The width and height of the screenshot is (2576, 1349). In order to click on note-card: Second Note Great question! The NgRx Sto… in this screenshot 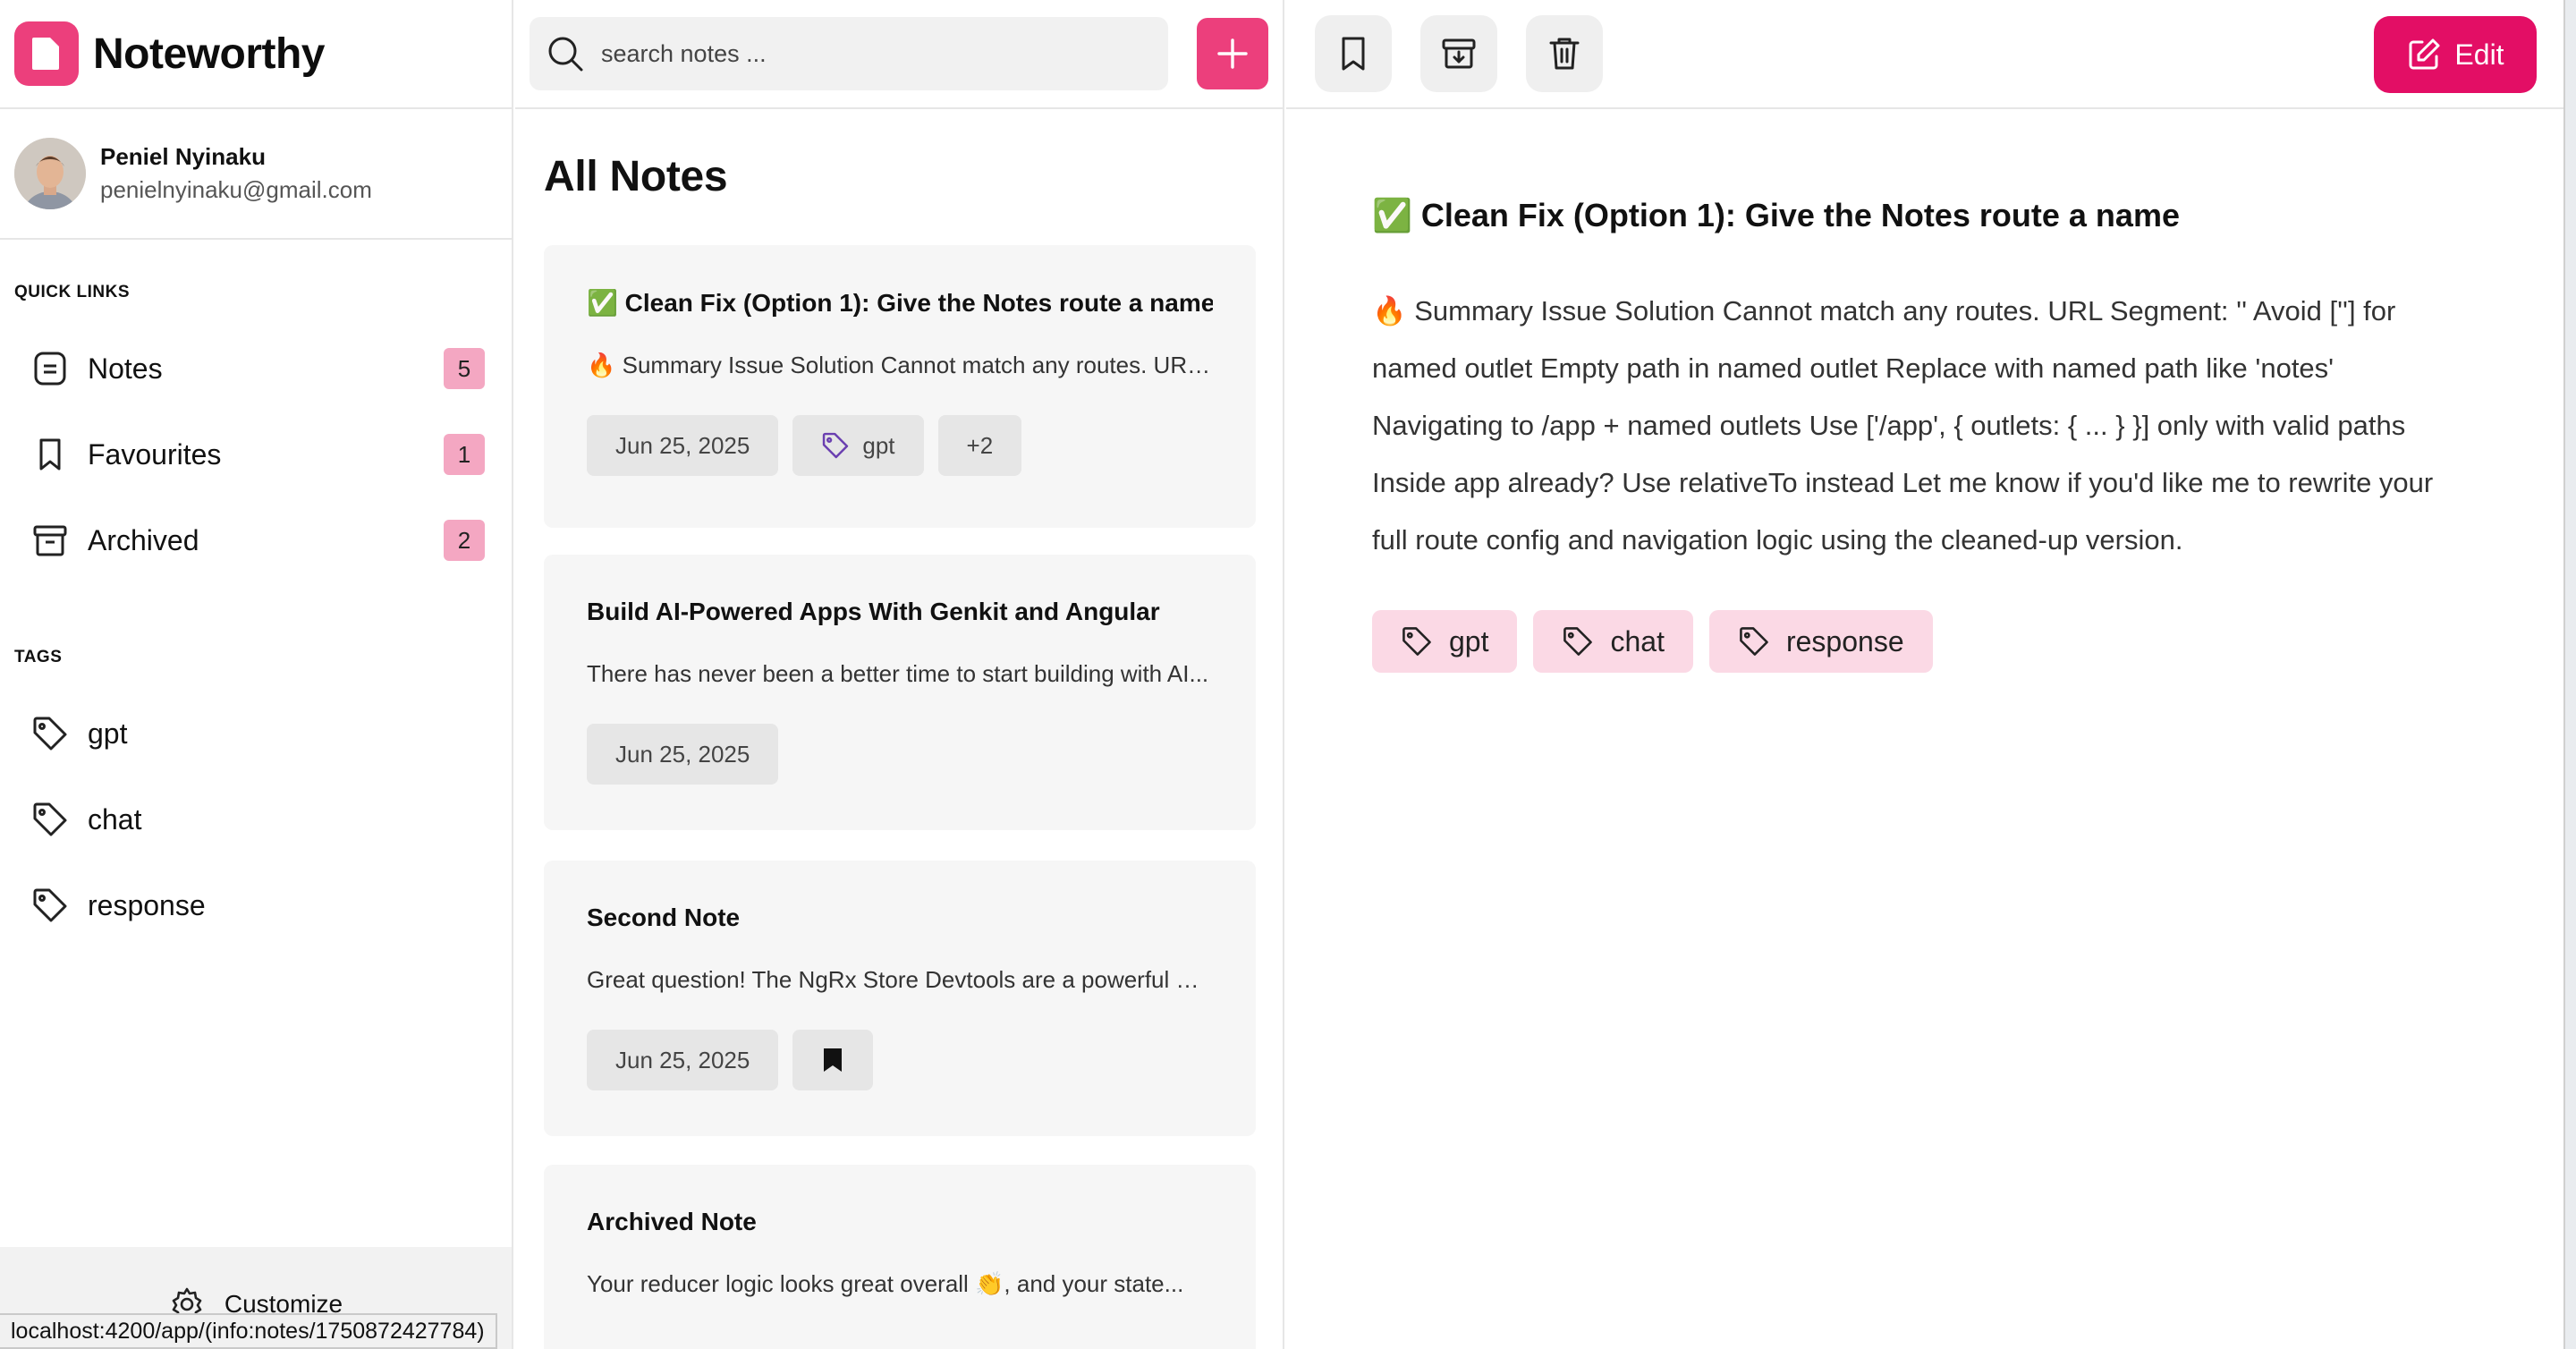, I will do `click(900, 998)`.